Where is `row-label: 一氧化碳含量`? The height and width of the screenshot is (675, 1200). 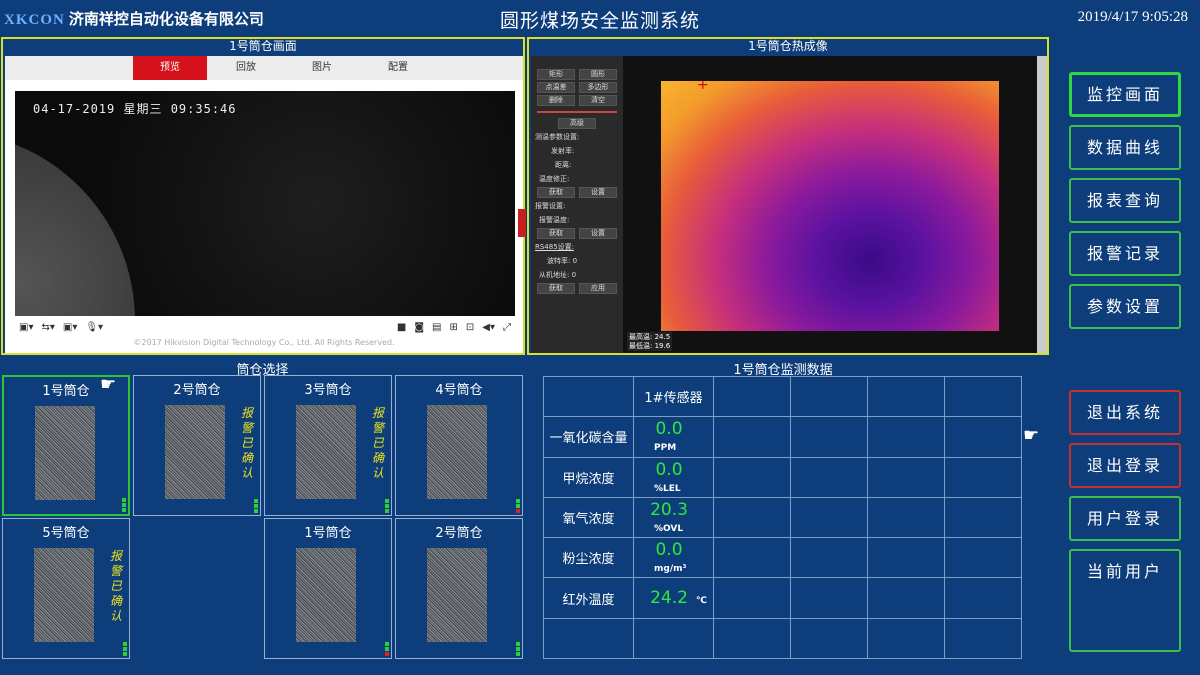
row-label: 一氧化碳含量 is located at coordinates (588, 437).